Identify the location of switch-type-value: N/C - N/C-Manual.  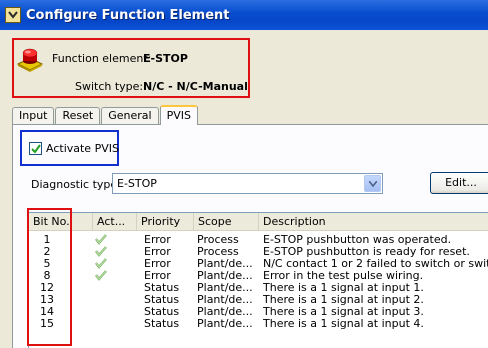
(195, 86).